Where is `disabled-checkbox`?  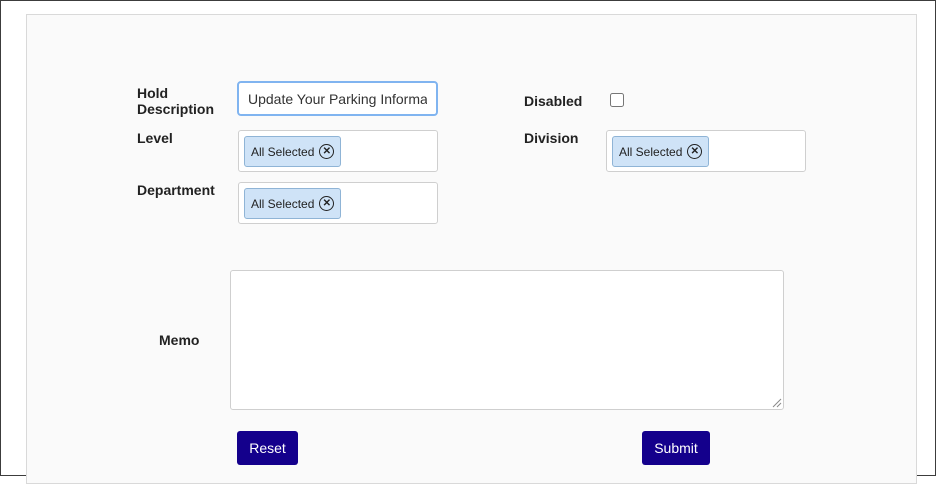 disabled-checkbox is located at coordinates (617, 100).